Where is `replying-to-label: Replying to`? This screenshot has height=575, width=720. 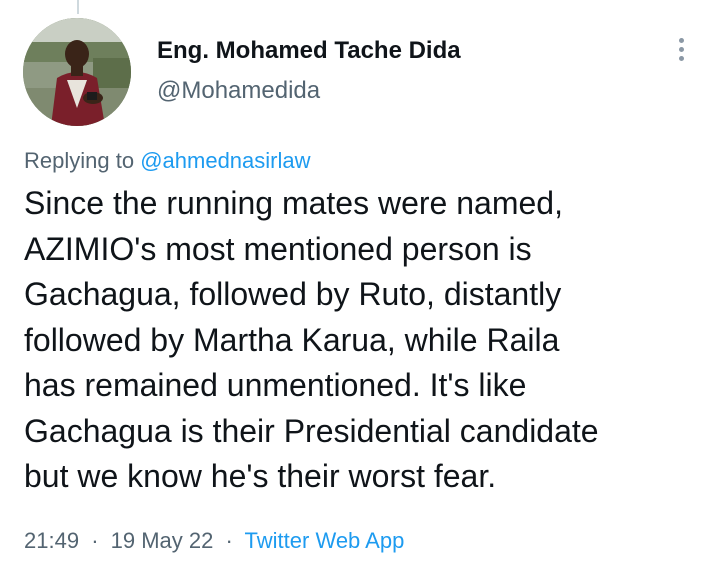
replying-to-label: Replying to is located at coordinates (79, 160).